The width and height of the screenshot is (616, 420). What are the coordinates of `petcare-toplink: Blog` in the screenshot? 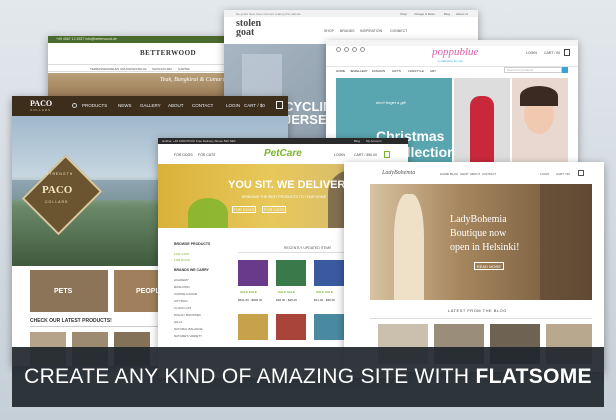 It's located at (357, 141).